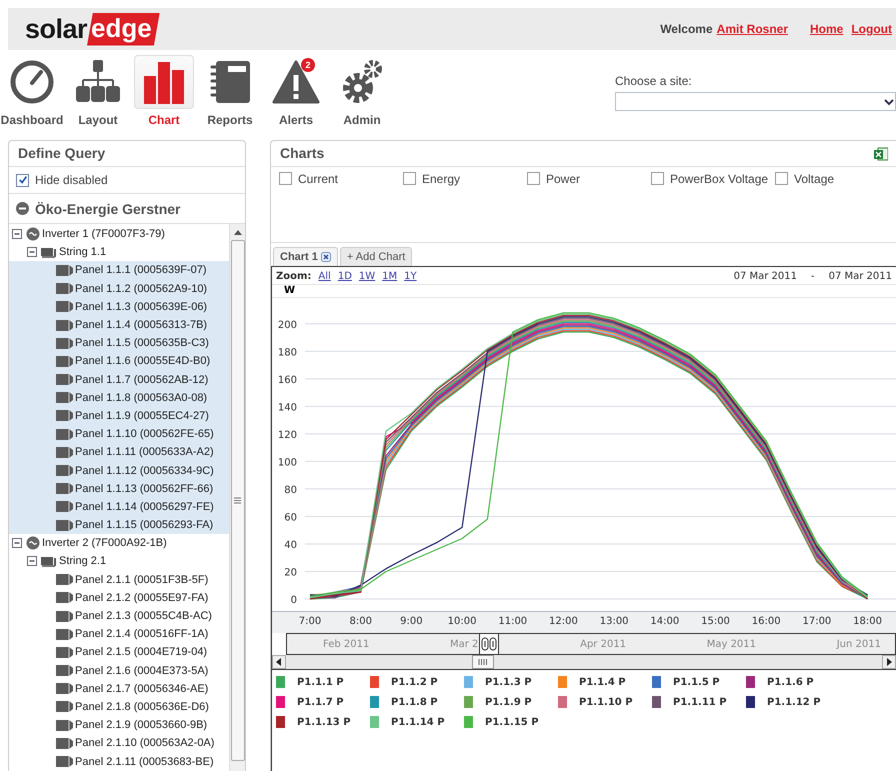 This screenshot has width=896, height=771. What do you see at coordinates (367, 276) in the screenshot?
I see `zoom-link: 1W` at bounding box center [367, 276].